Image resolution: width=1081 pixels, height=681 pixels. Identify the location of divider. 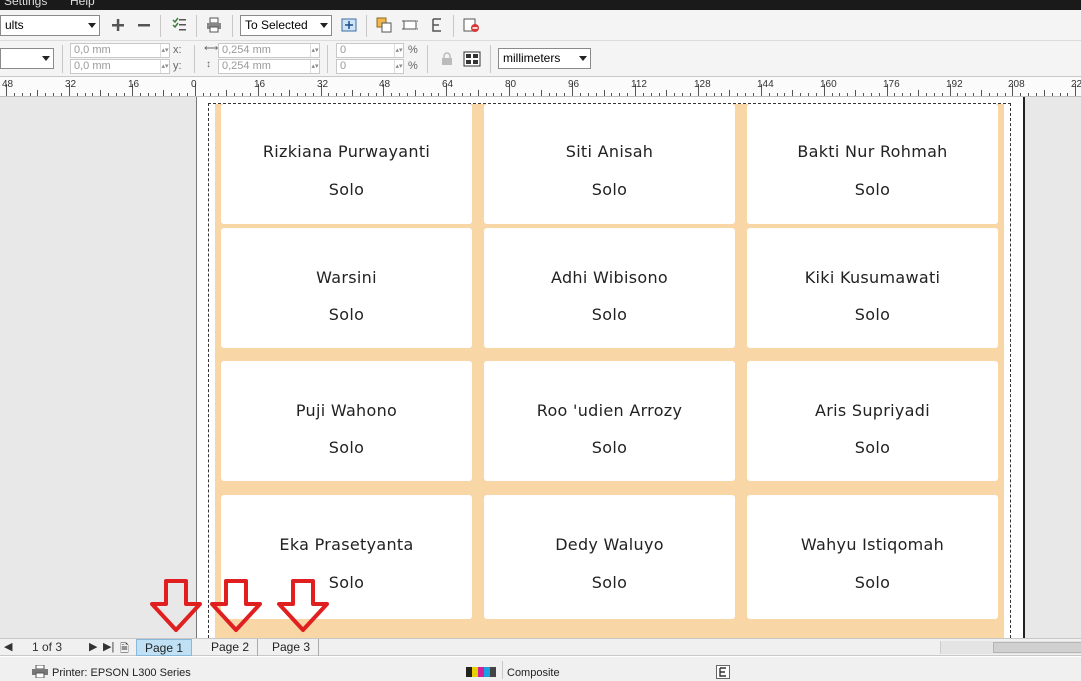
(366, 26).